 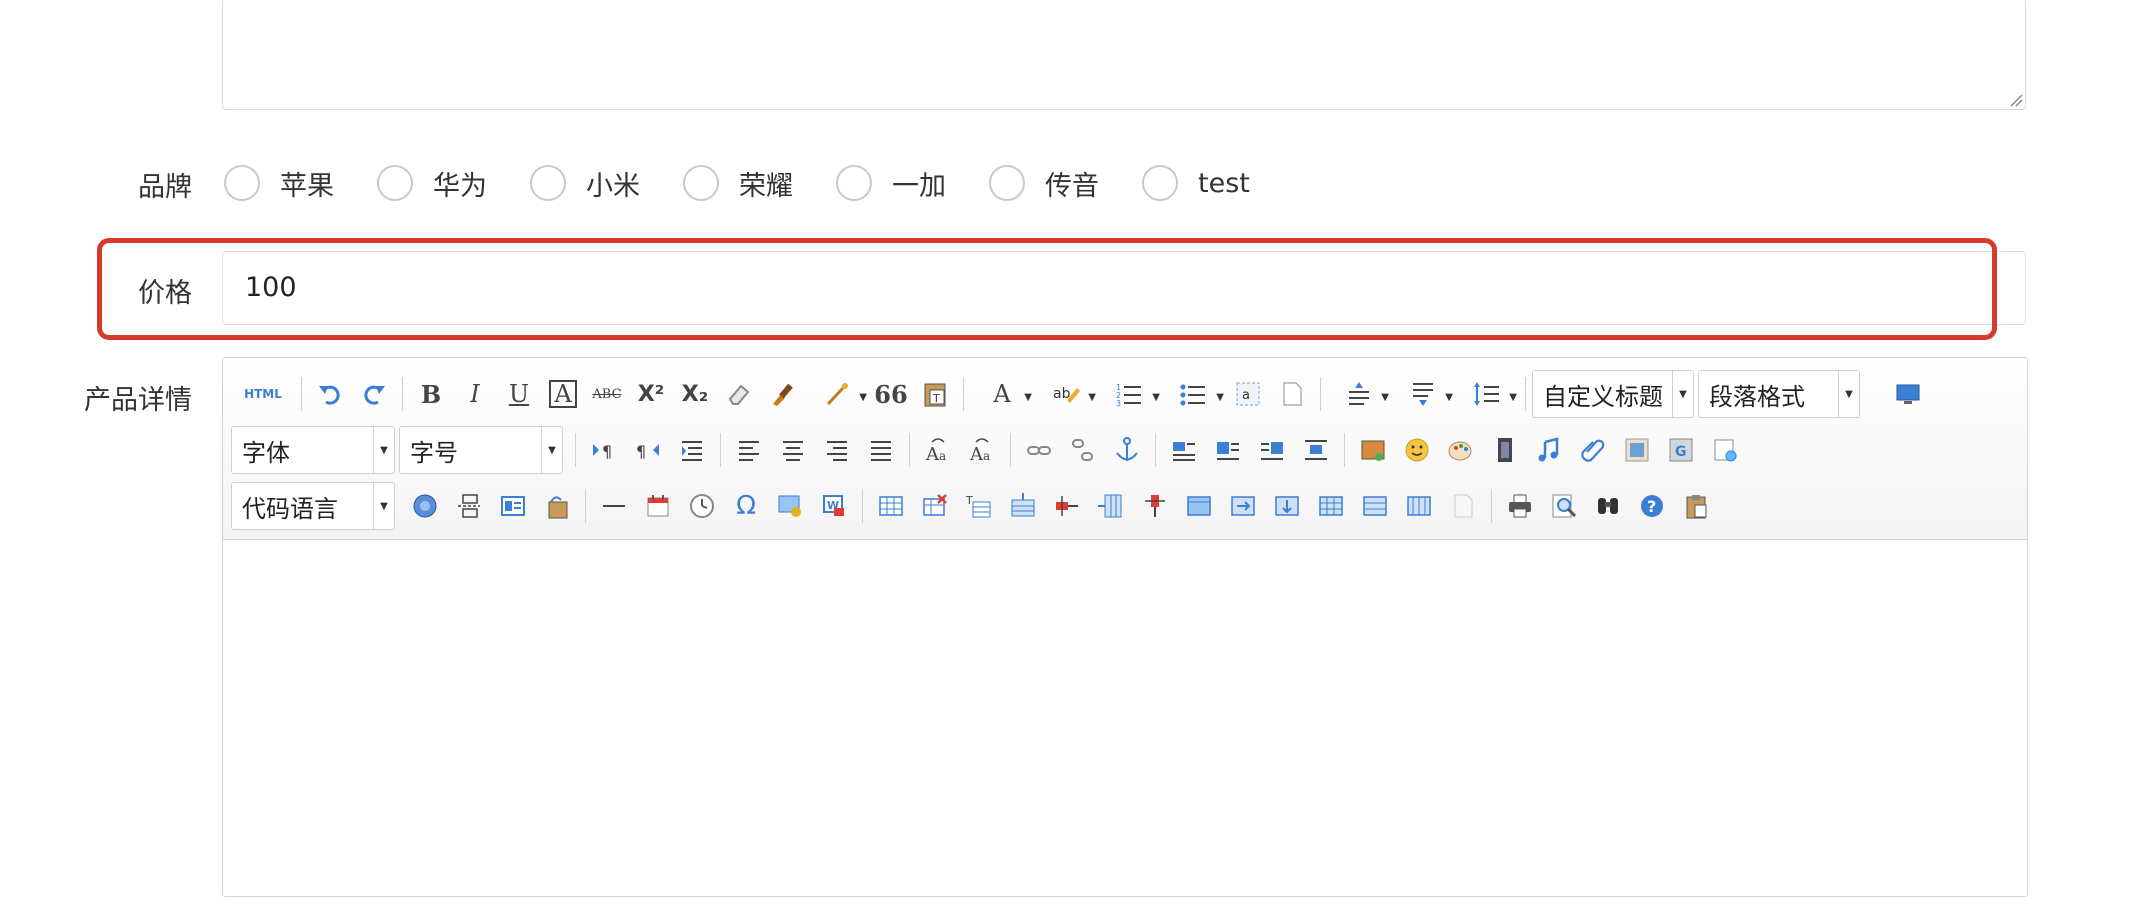 I want to click on subscript-button: X₂, so click(x=695, y=394).